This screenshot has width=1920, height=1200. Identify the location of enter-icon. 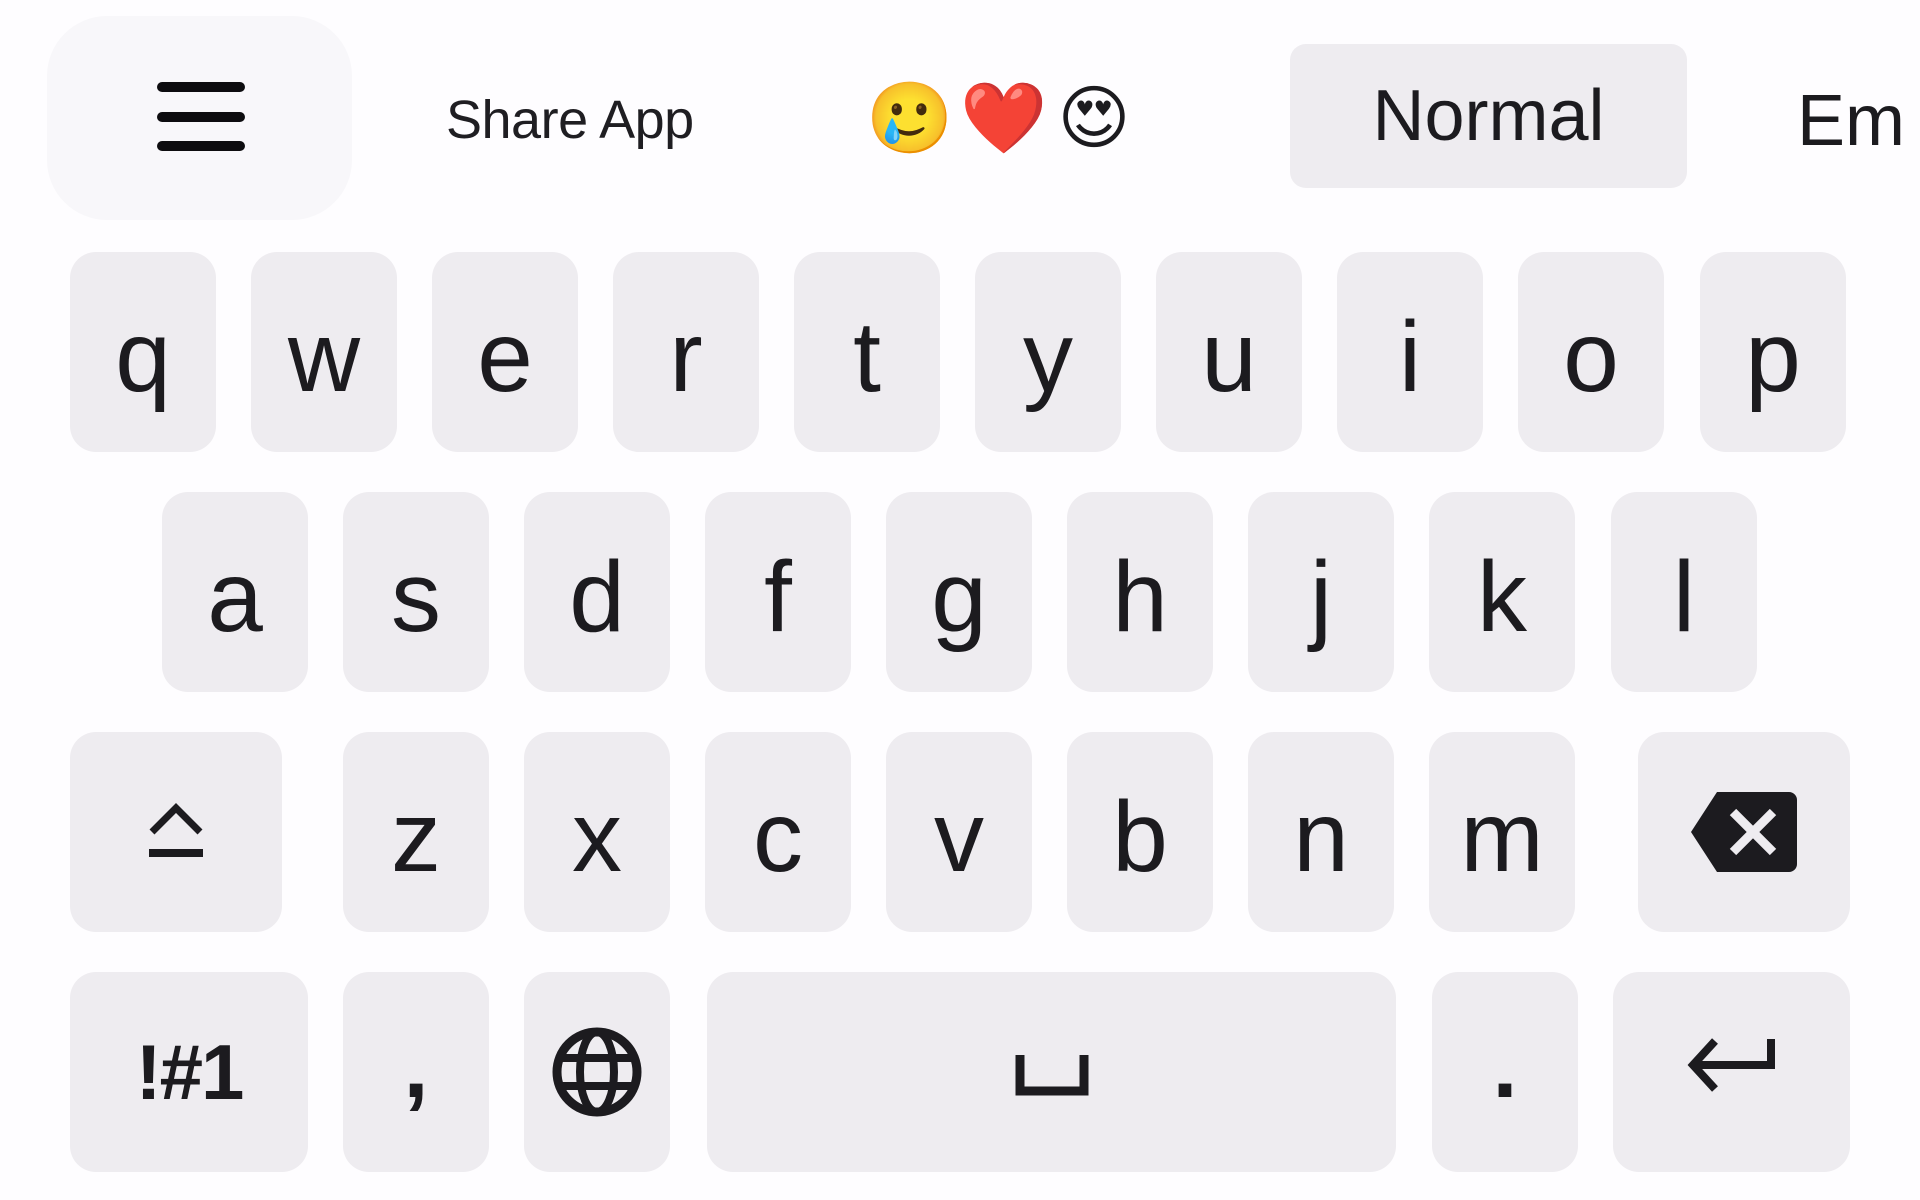
(1731, 1065).